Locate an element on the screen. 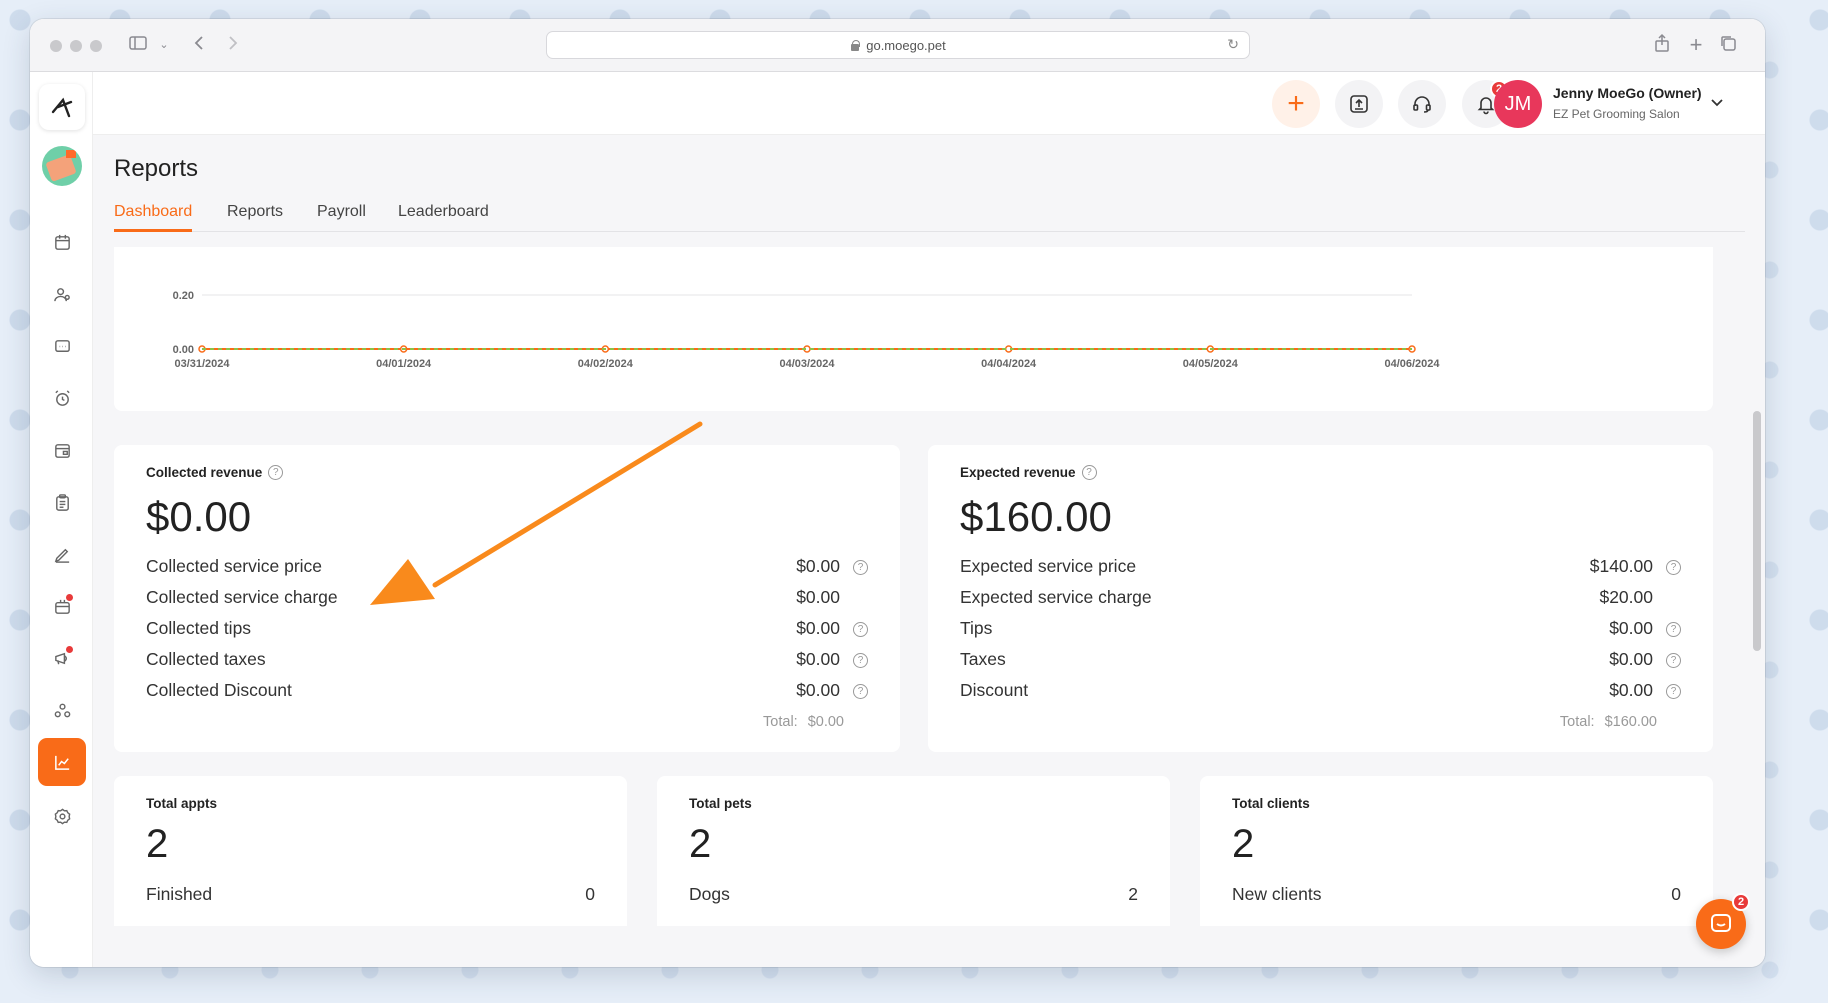  calendar-icon is located at coordinates (62, 242).